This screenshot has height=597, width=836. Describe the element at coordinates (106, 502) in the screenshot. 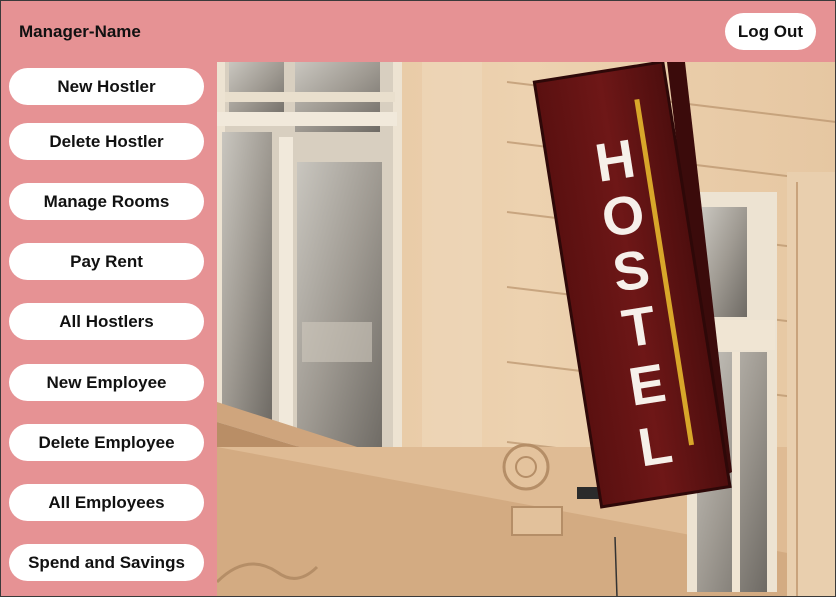

I see `all-employees-button: All Employees` at that location.